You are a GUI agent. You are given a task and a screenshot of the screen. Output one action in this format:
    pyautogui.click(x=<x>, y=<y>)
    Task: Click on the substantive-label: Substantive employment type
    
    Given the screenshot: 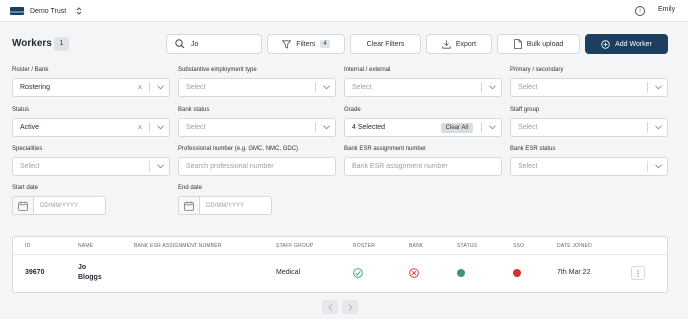 What is the action you would take?
    pyautogui.click(x=217, y=70)
    